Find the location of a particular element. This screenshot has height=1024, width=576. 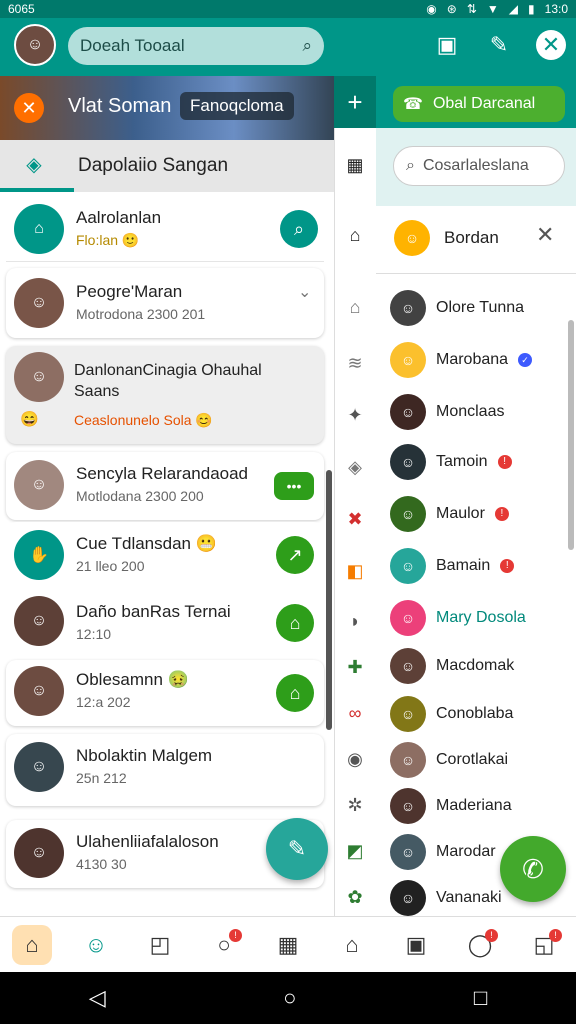

contact-item: ☺ Monclaas is located at coordinates (480, 412).